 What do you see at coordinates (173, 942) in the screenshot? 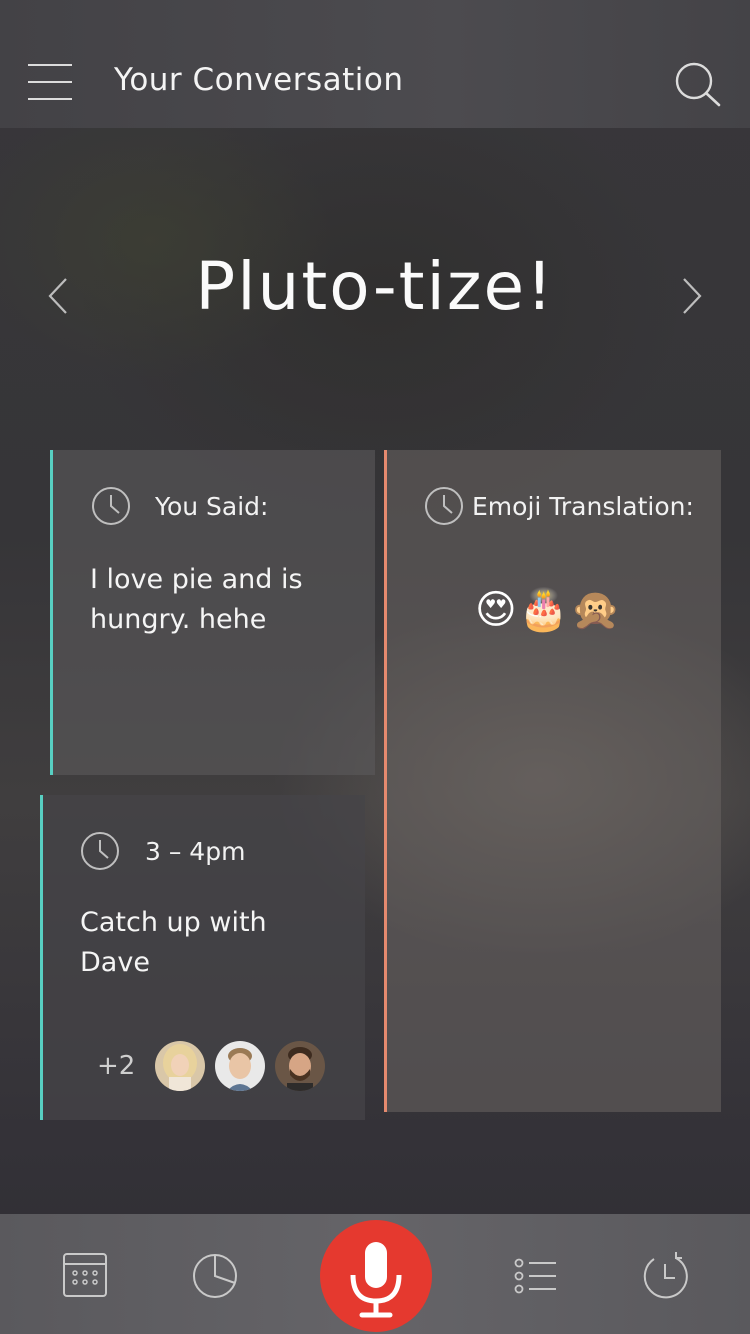
I see `event-title: Catch up with Dave` at bounding box center [173, 942].